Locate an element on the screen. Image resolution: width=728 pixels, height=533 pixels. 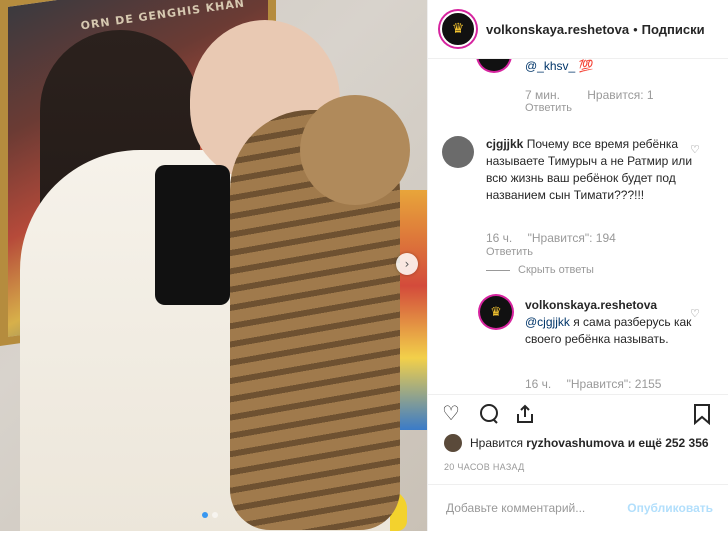
bookmark-icon is located at coordinates (702, 415).